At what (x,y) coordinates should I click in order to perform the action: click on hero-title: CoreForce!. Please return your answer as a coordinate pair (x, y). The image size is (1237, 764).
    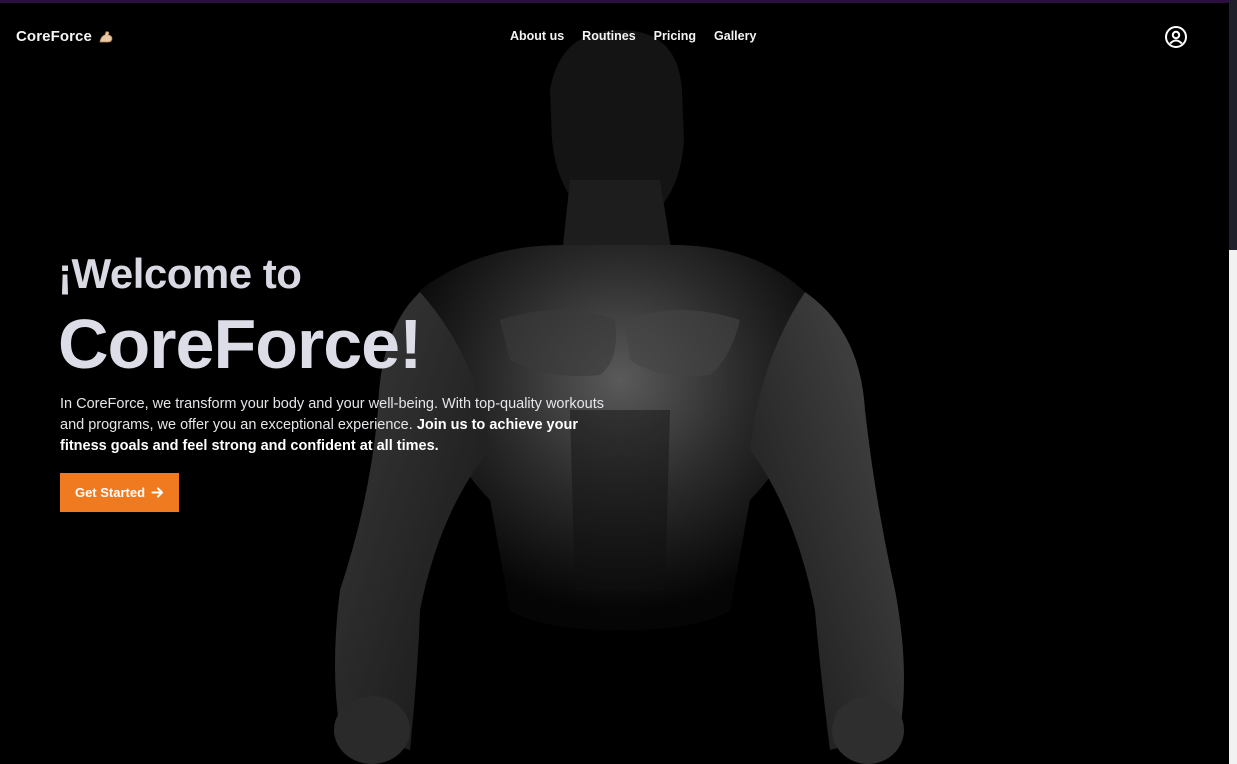
    Looking at the image, I should click on (240, 344).